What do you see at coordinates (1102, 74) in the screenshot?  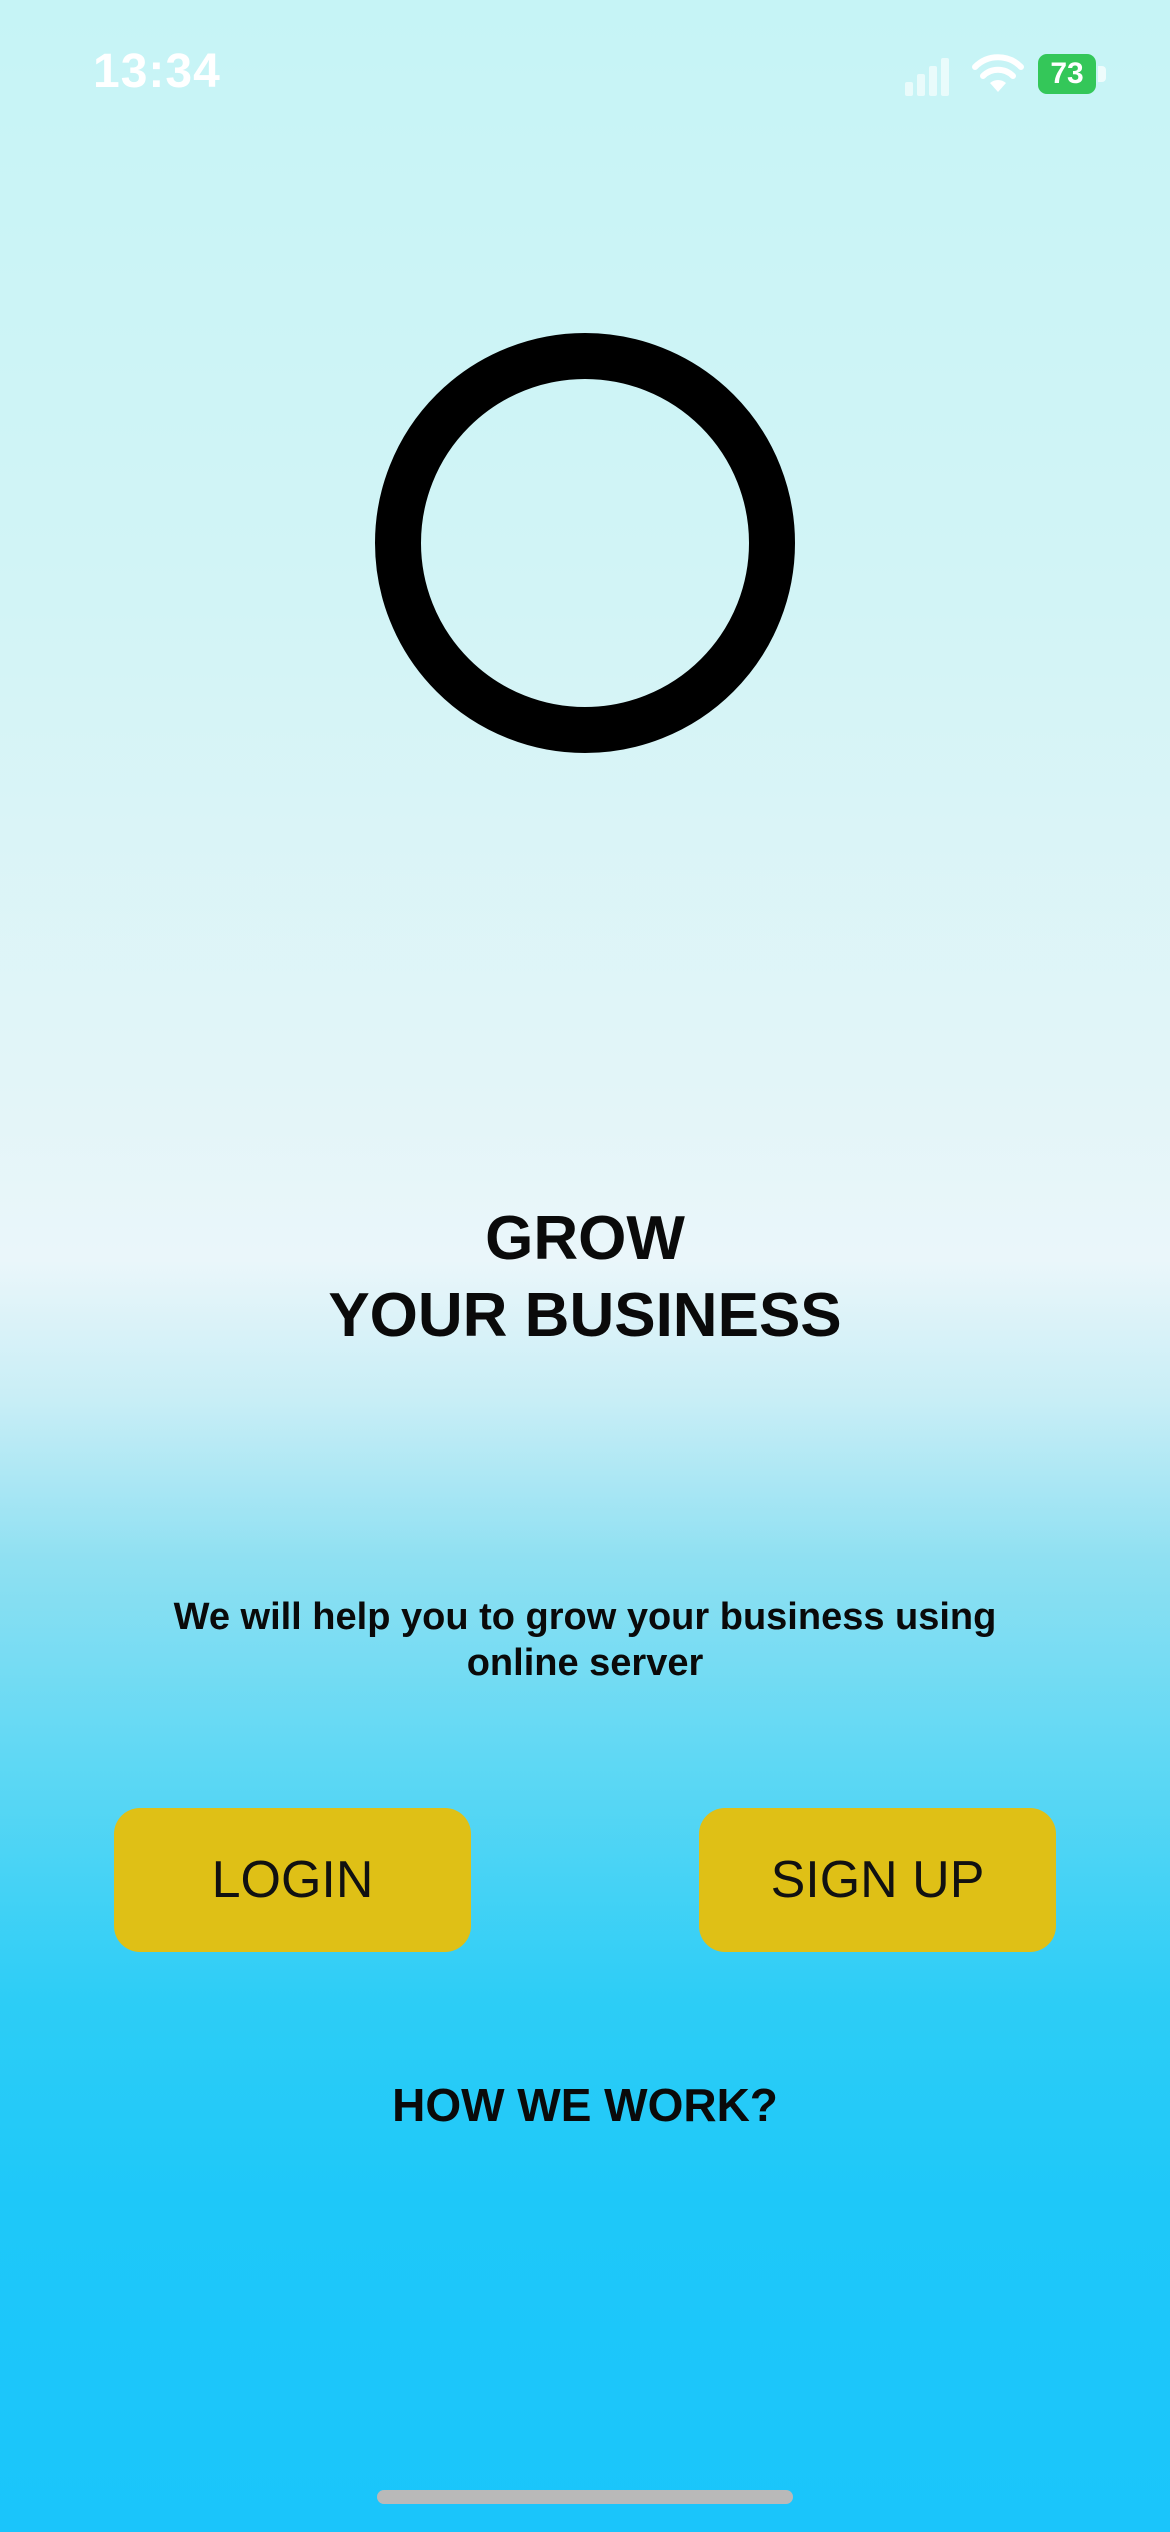 I see `battery-cap` at bounding box center [1102, 74].